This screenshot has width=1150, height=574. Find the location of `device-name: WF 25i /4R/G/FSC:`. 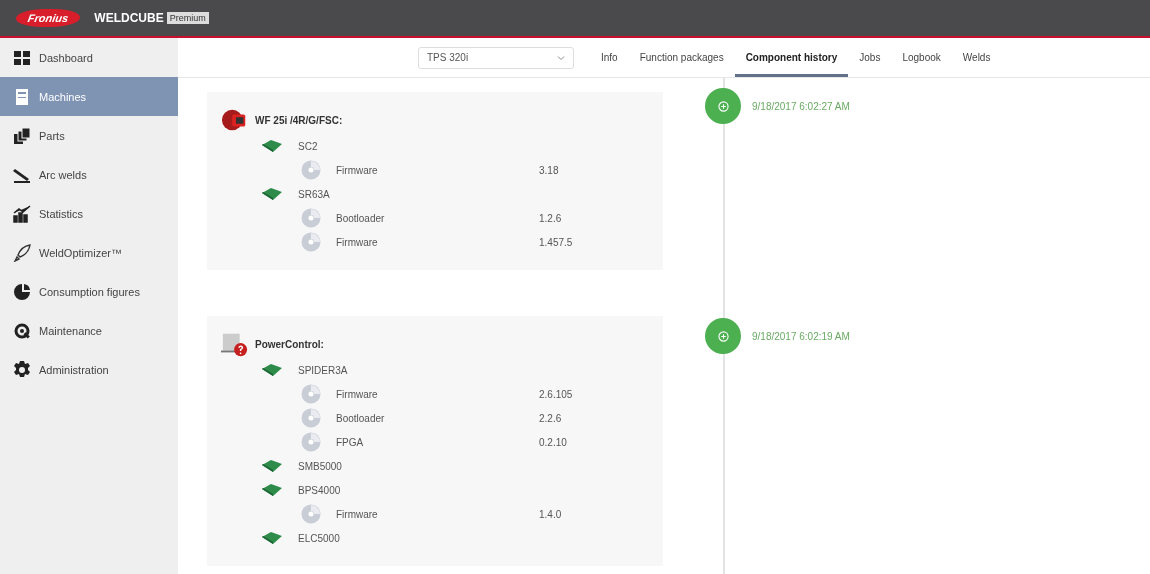

device-name: WF 25i /4R/G/FSC: is located at coordinates (299, 120).